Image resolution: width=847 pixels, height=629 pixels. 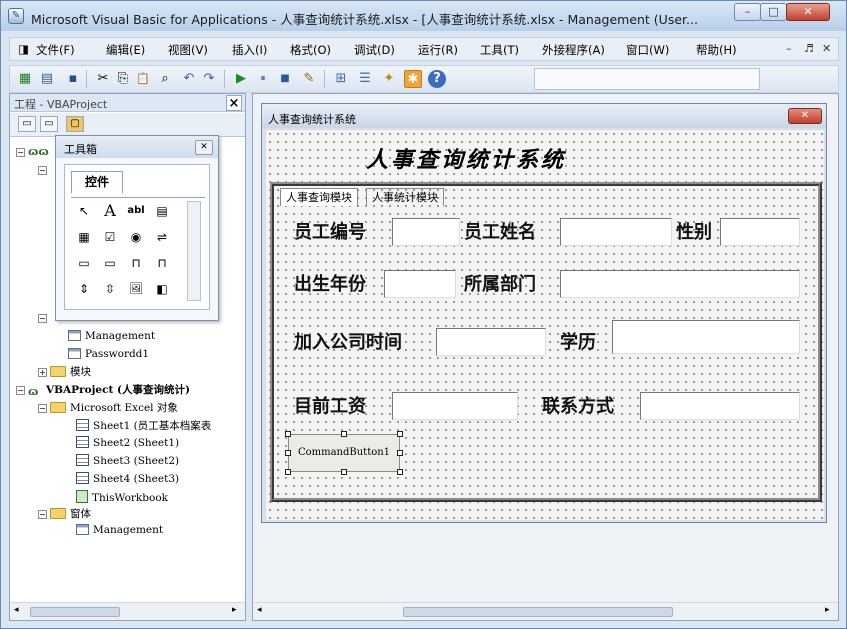 What do you see at coordinates (285, 79) in the screenshot?
I see `reset-icon: ■` at bounding box center [285, 79].